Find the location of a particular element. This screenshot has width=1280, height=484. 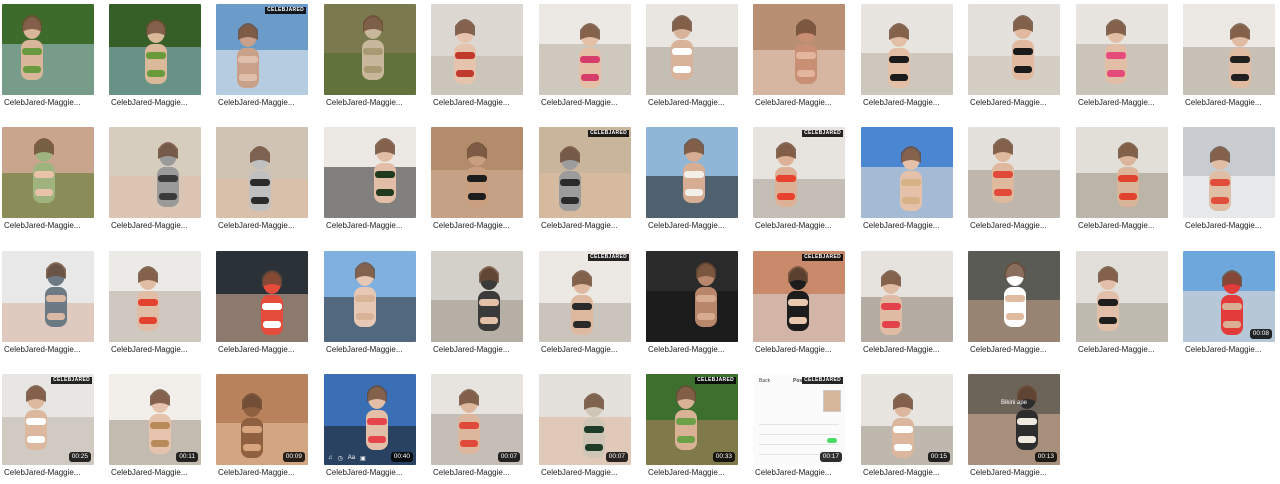

thumbnail-image: CELEBJARED 00:25 is located at coordinates (48, 419).